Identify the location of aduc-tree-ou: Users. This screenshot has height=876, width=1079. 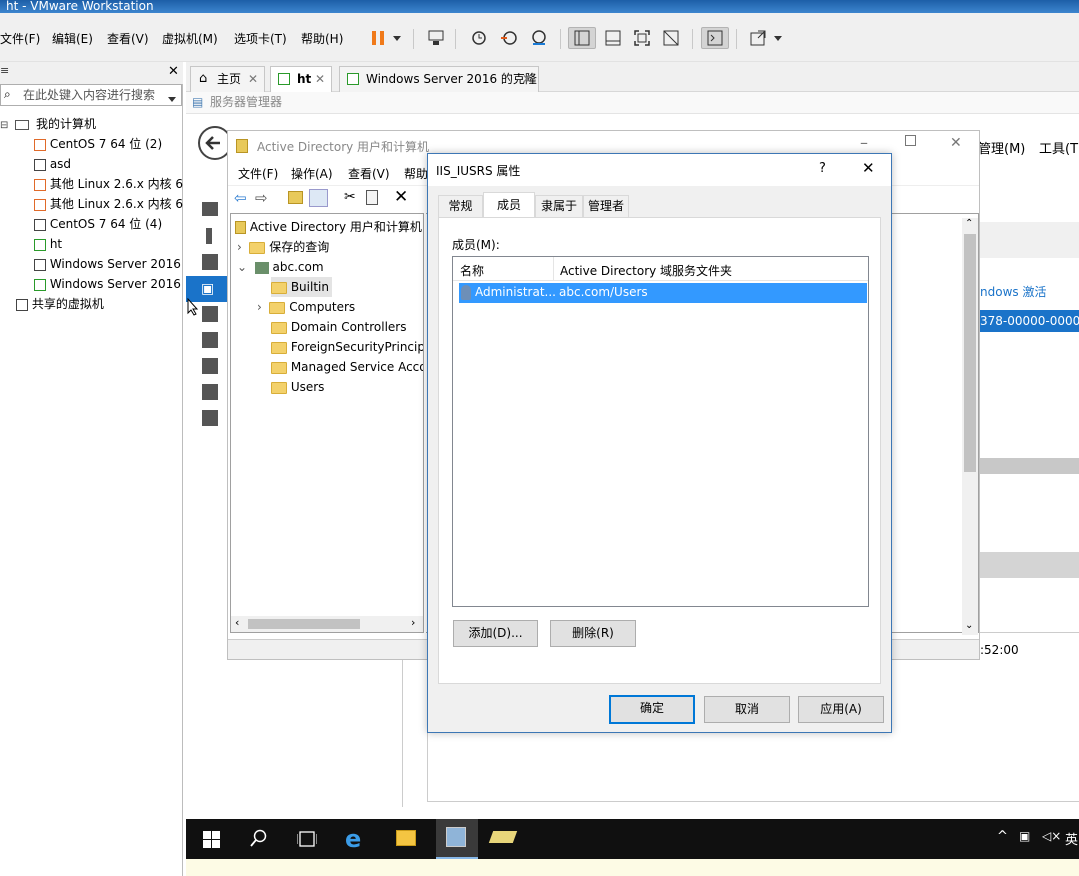
(297, 387).